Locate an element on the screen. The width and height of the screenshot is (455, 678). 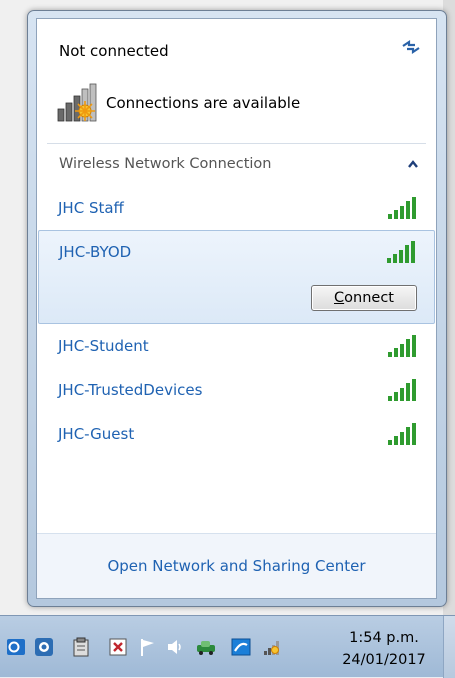
clock-time: 1:54 p.m. is located at coordinates (384, 638).